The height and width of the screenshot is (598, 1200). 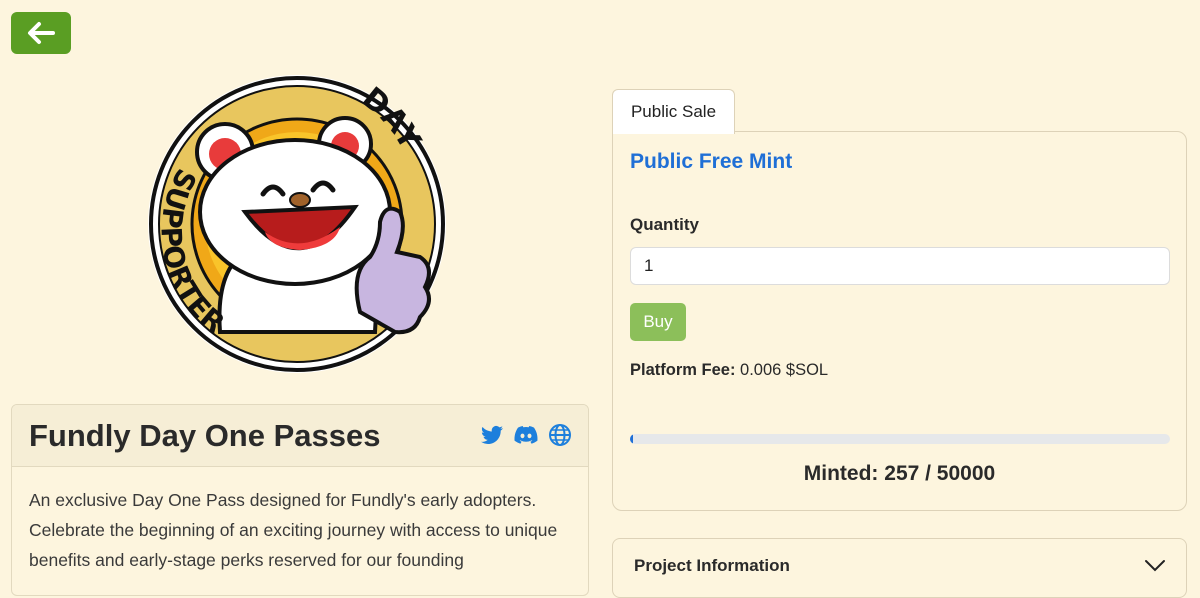 I want to click on buy-button: Buy, so click(x=658, y=322).